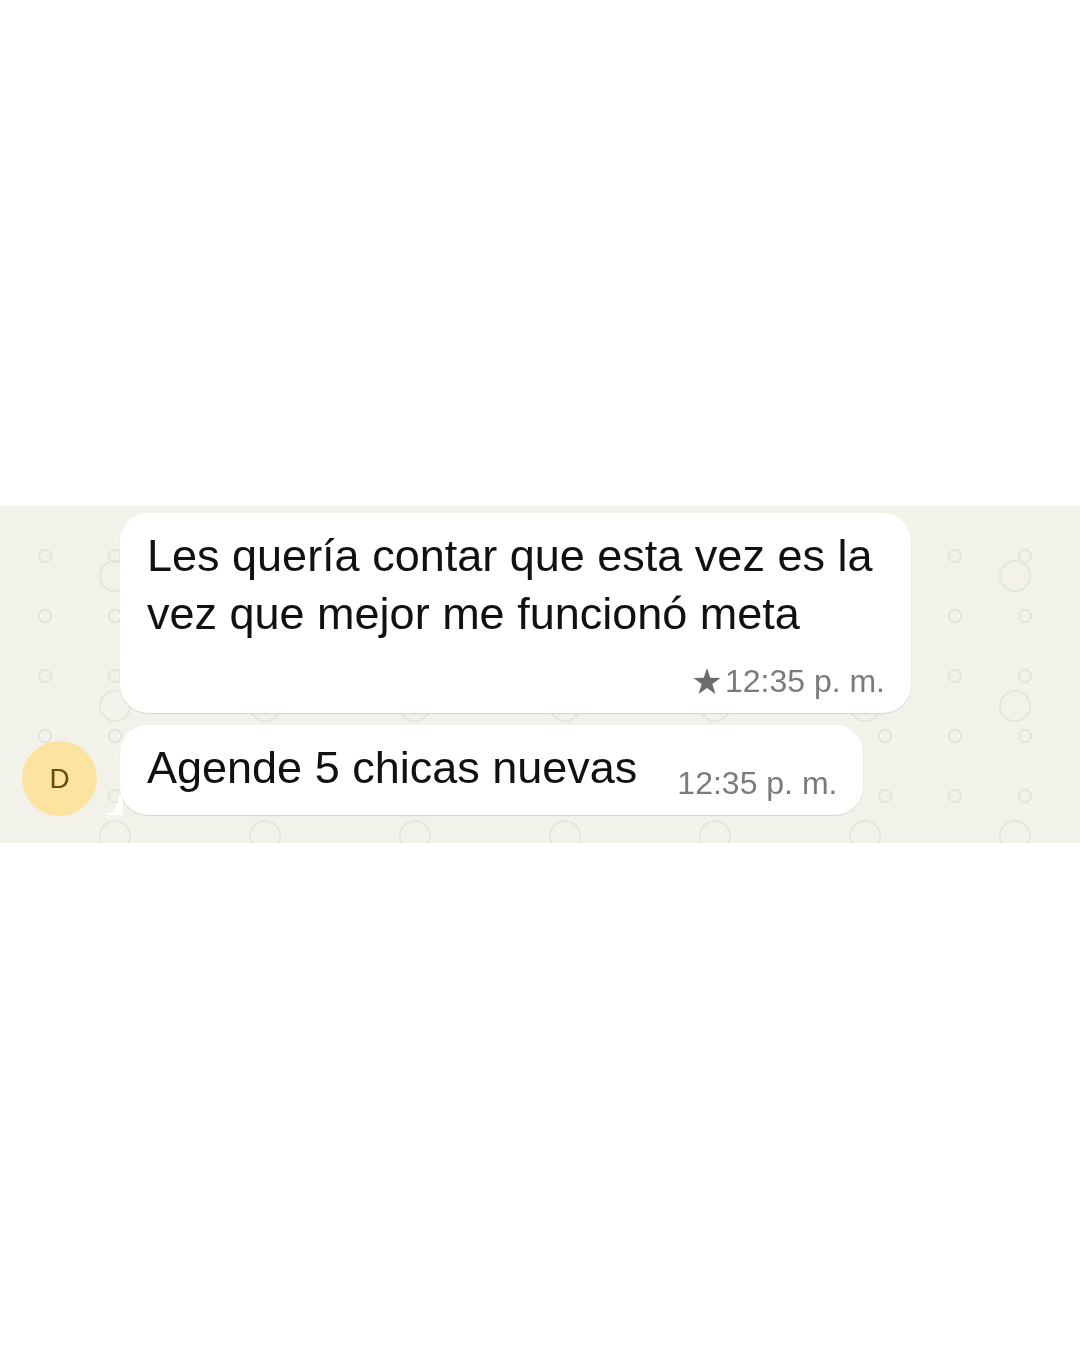 The height and width of the screenshot is (1350, 1080). What do you see at coordinates (392, 768) in the screenshot?
I see `message-text: Agende 5 chicas nuevas` at bounding box center [392, 768].